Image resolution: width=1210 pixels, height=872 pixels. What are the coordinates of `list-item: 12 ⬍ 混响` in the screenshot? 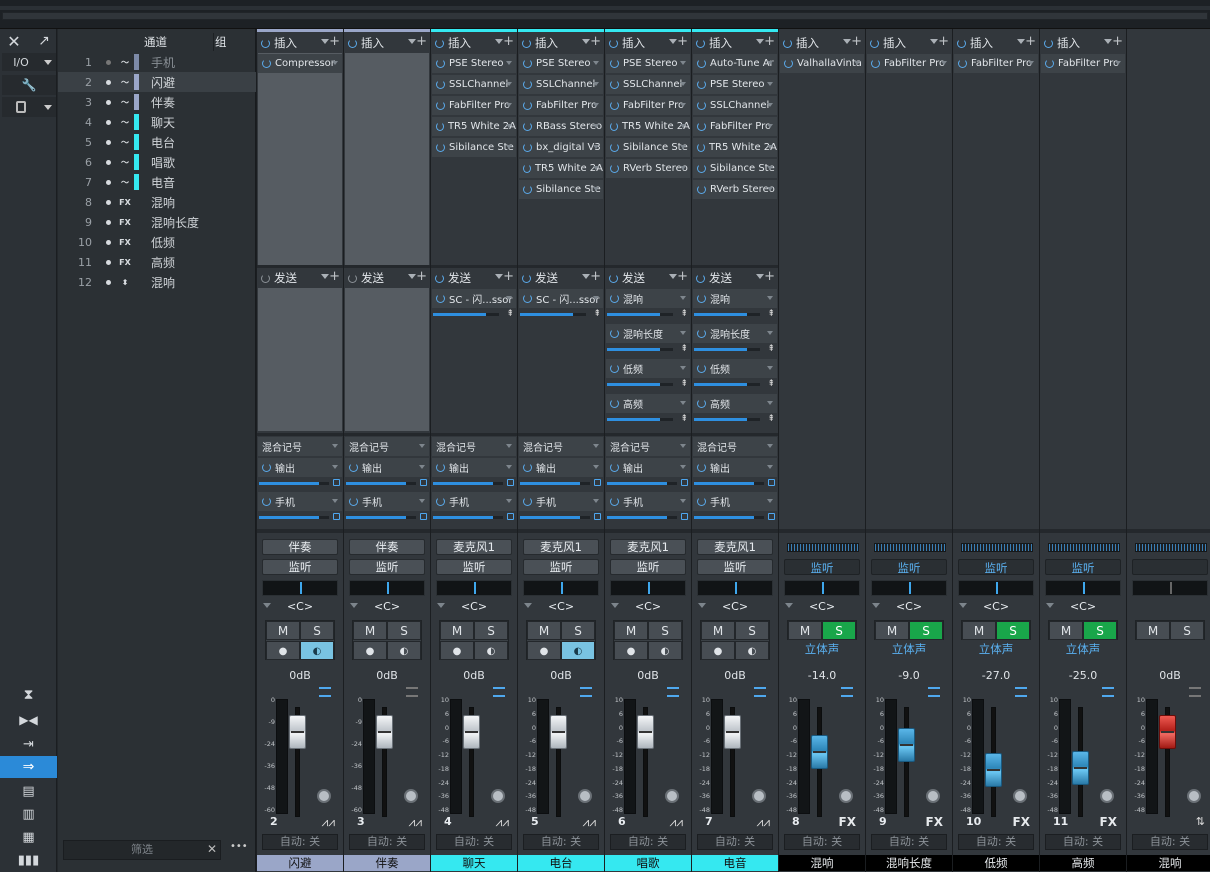 It's located at (157, 282).